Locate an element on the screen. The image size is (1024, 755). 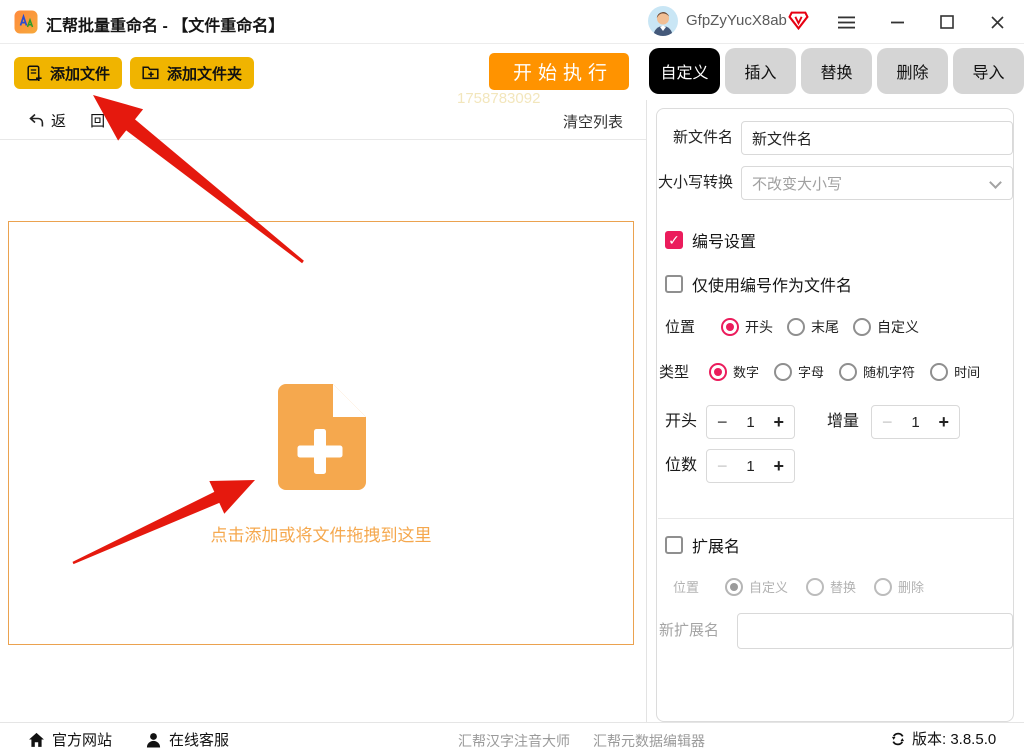
minimize-button is located at coordinates (897, 22).